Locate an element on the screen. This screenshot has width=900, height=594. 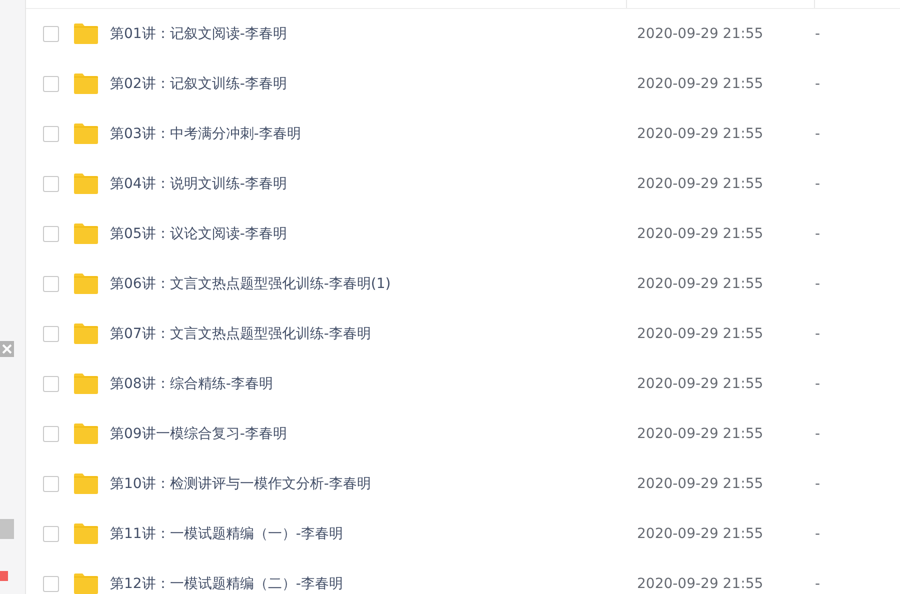
file-name: 第06讲：文言文热点题型强化训练-李春明(1) is located at coordinates (250, 284).